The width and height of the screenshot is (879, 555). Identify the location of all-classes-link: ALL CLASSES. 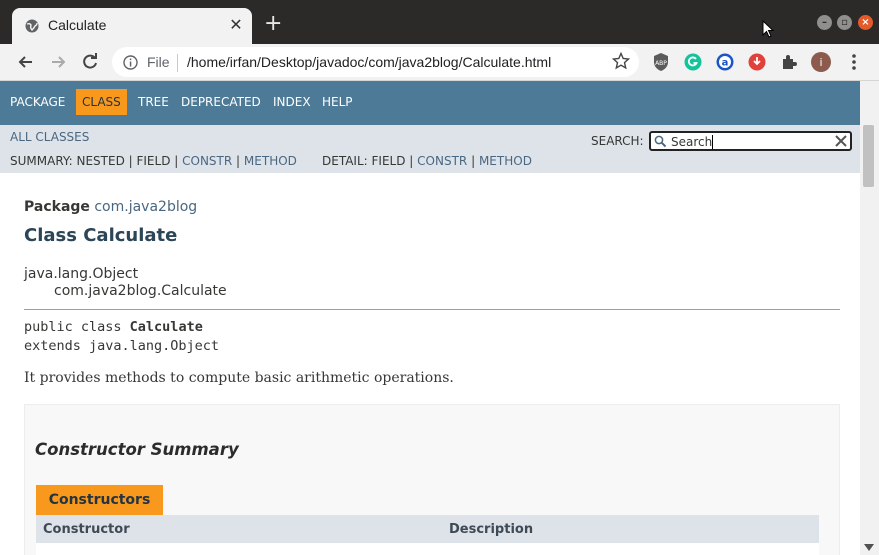
(49, 137).